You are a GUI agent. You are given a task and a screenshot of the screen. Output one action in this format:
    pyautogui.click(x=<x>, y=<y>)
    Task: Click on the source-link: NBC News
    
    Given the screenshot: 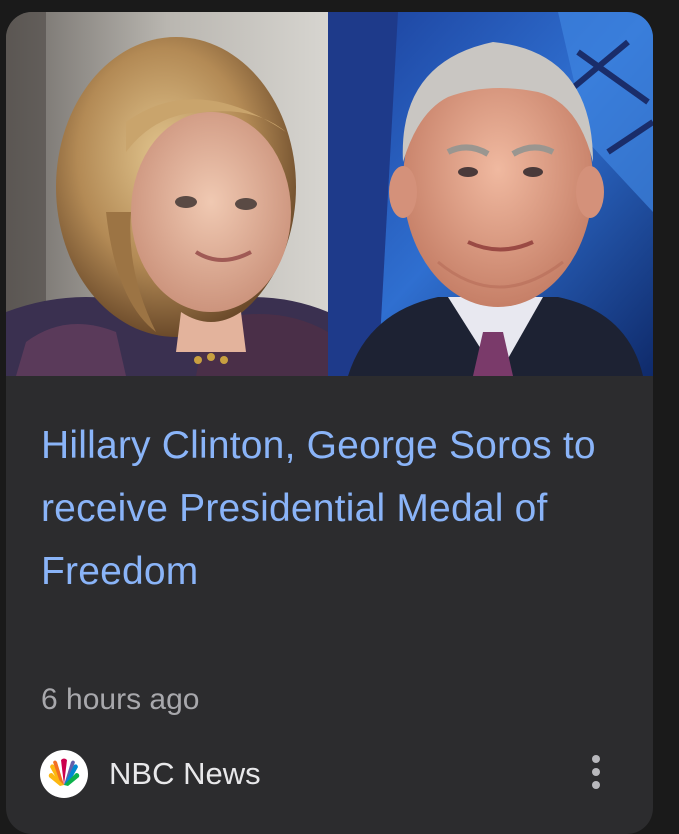 What is the action you would take?
    pyautogui.click(x=150, y=774)
    